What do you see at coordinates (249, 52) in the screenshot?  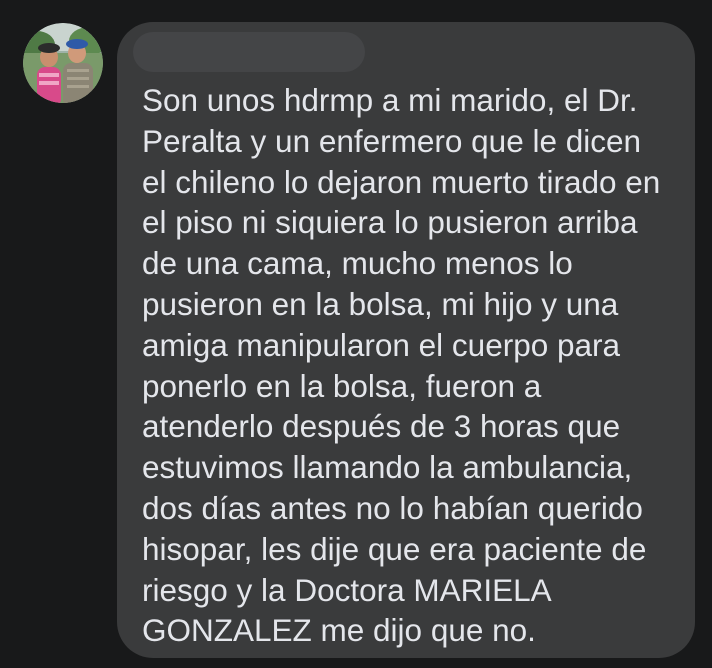 I see `redacted-sender-name` at bounding box center [249, 52].